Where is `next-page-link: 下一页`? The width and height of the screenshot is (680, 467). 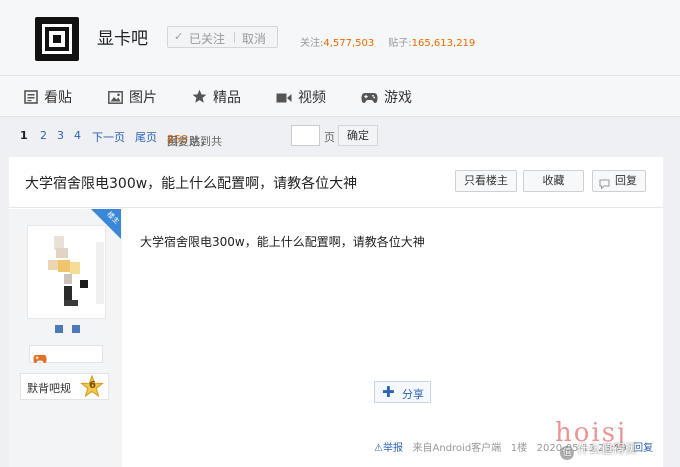
next-page-link: 下一页 is located at coordinates (108, 137).